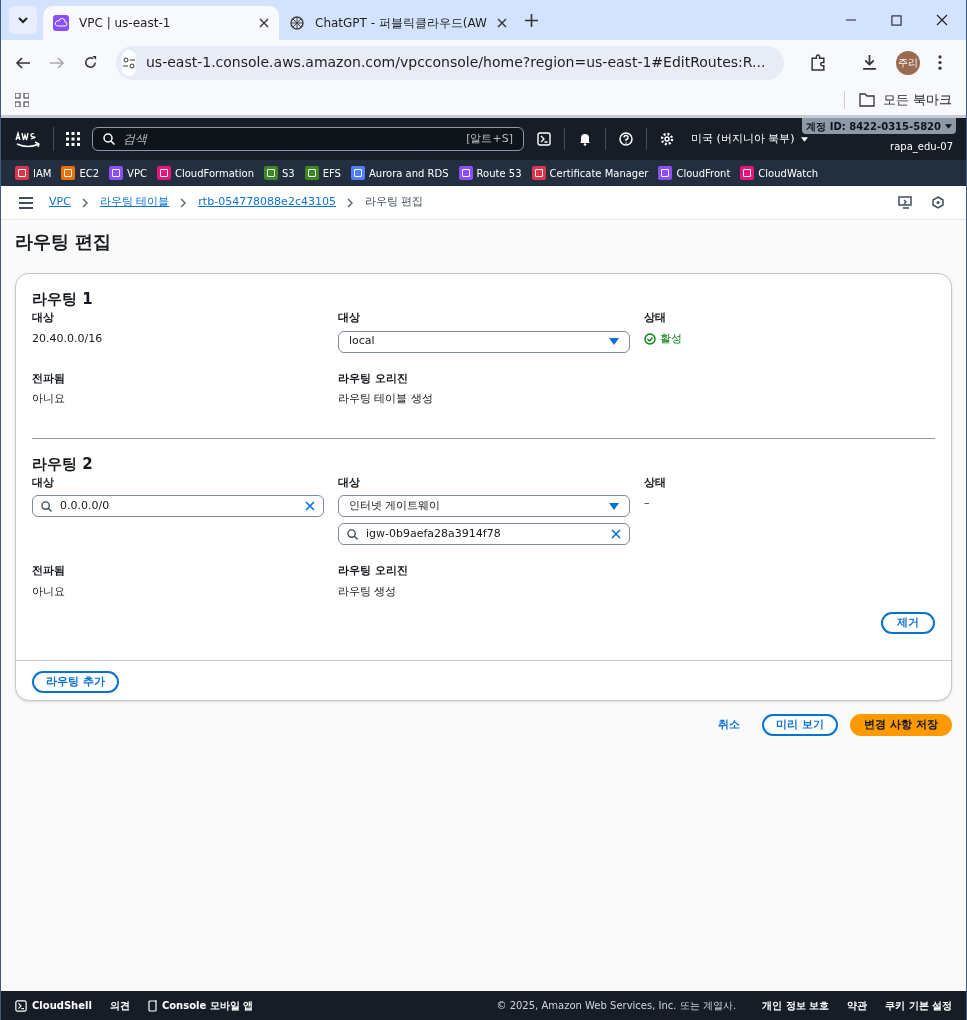  I want to click on remove-button: 제거, so click(908, 623).